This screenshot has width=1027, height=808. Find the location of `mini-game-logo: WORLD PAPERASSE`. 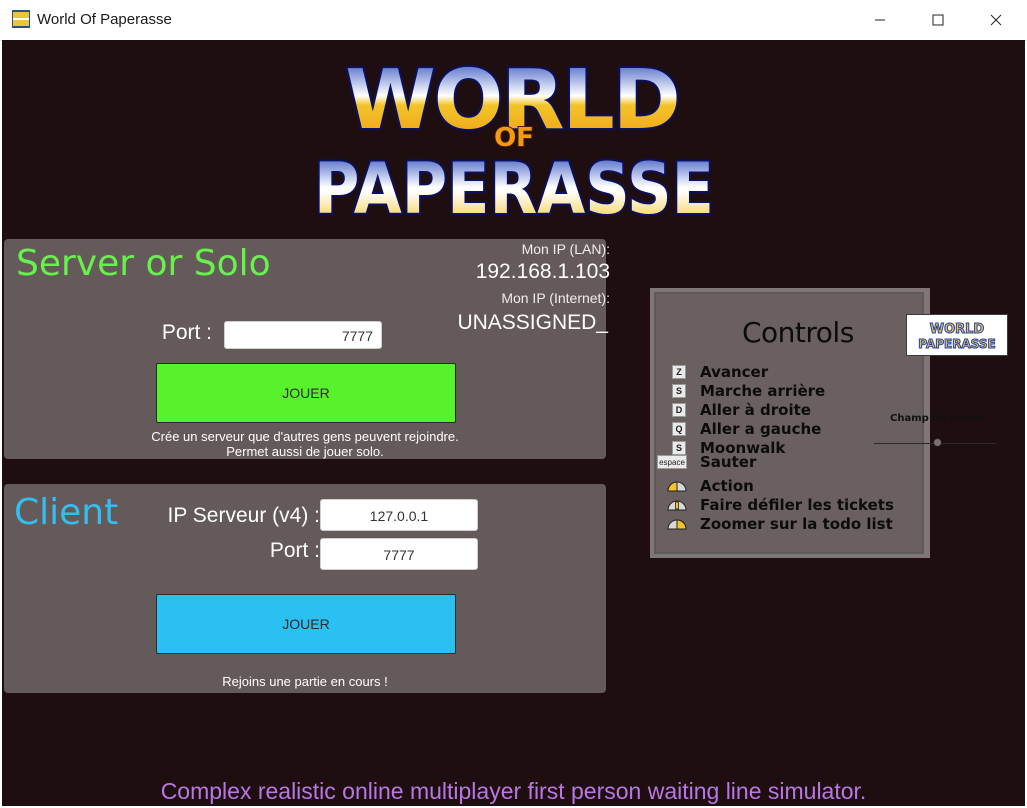

mini-game-logo: WORLD PAPERASSE is located at coordinates (957, 335).